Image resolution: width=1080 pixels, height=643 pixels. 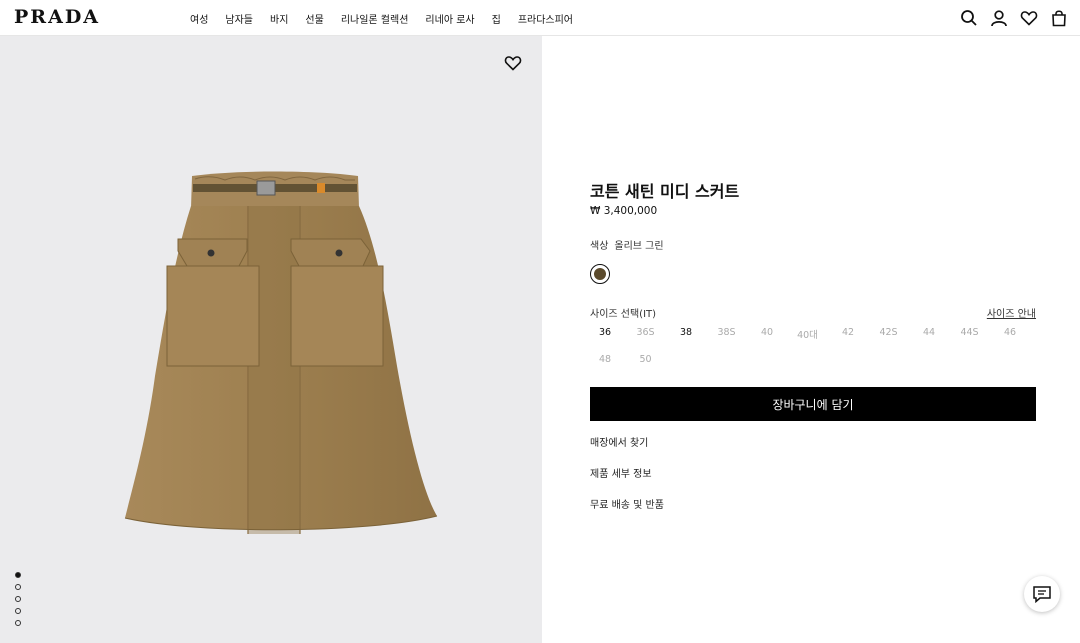 I want to click on size-option: 42, so click(x=848, y=334).